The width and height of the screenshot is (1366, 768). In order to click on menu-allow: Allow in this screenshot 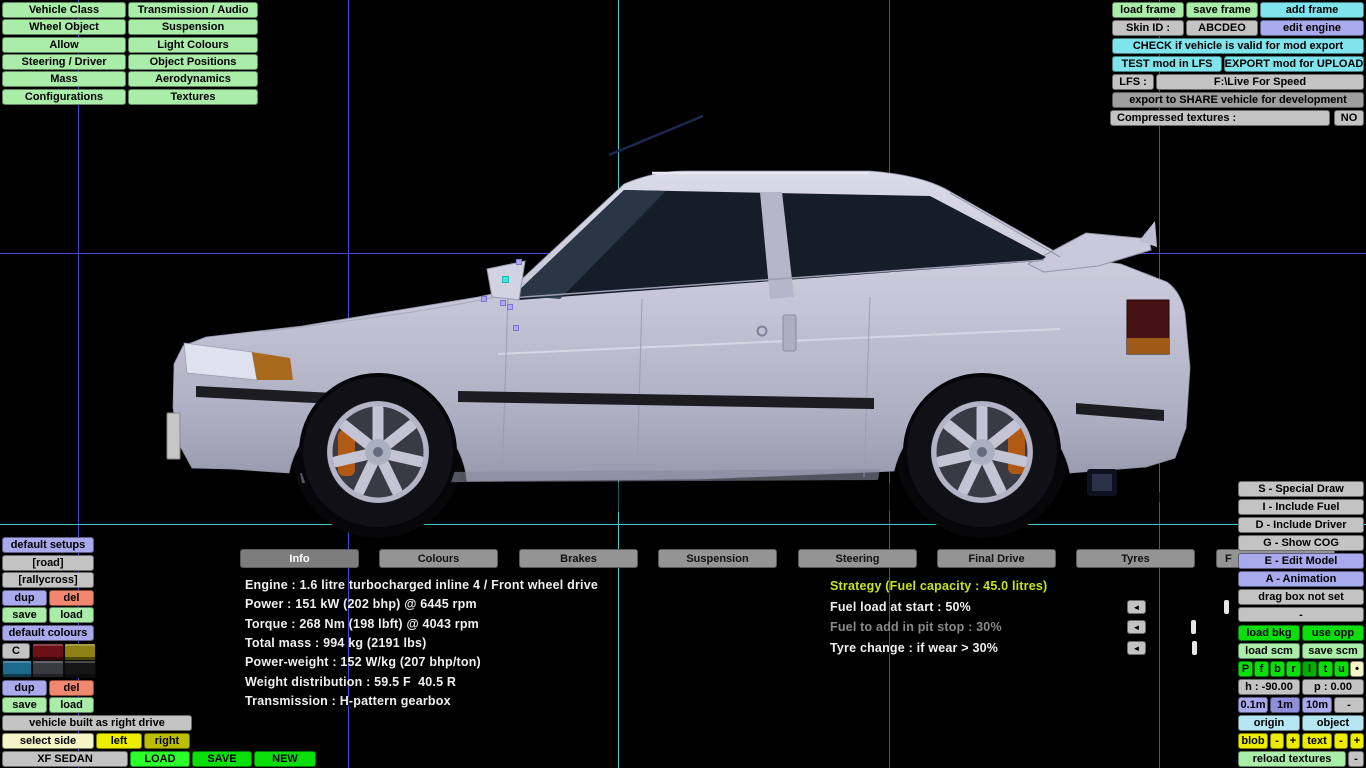, I will do `click(64, 45)`.